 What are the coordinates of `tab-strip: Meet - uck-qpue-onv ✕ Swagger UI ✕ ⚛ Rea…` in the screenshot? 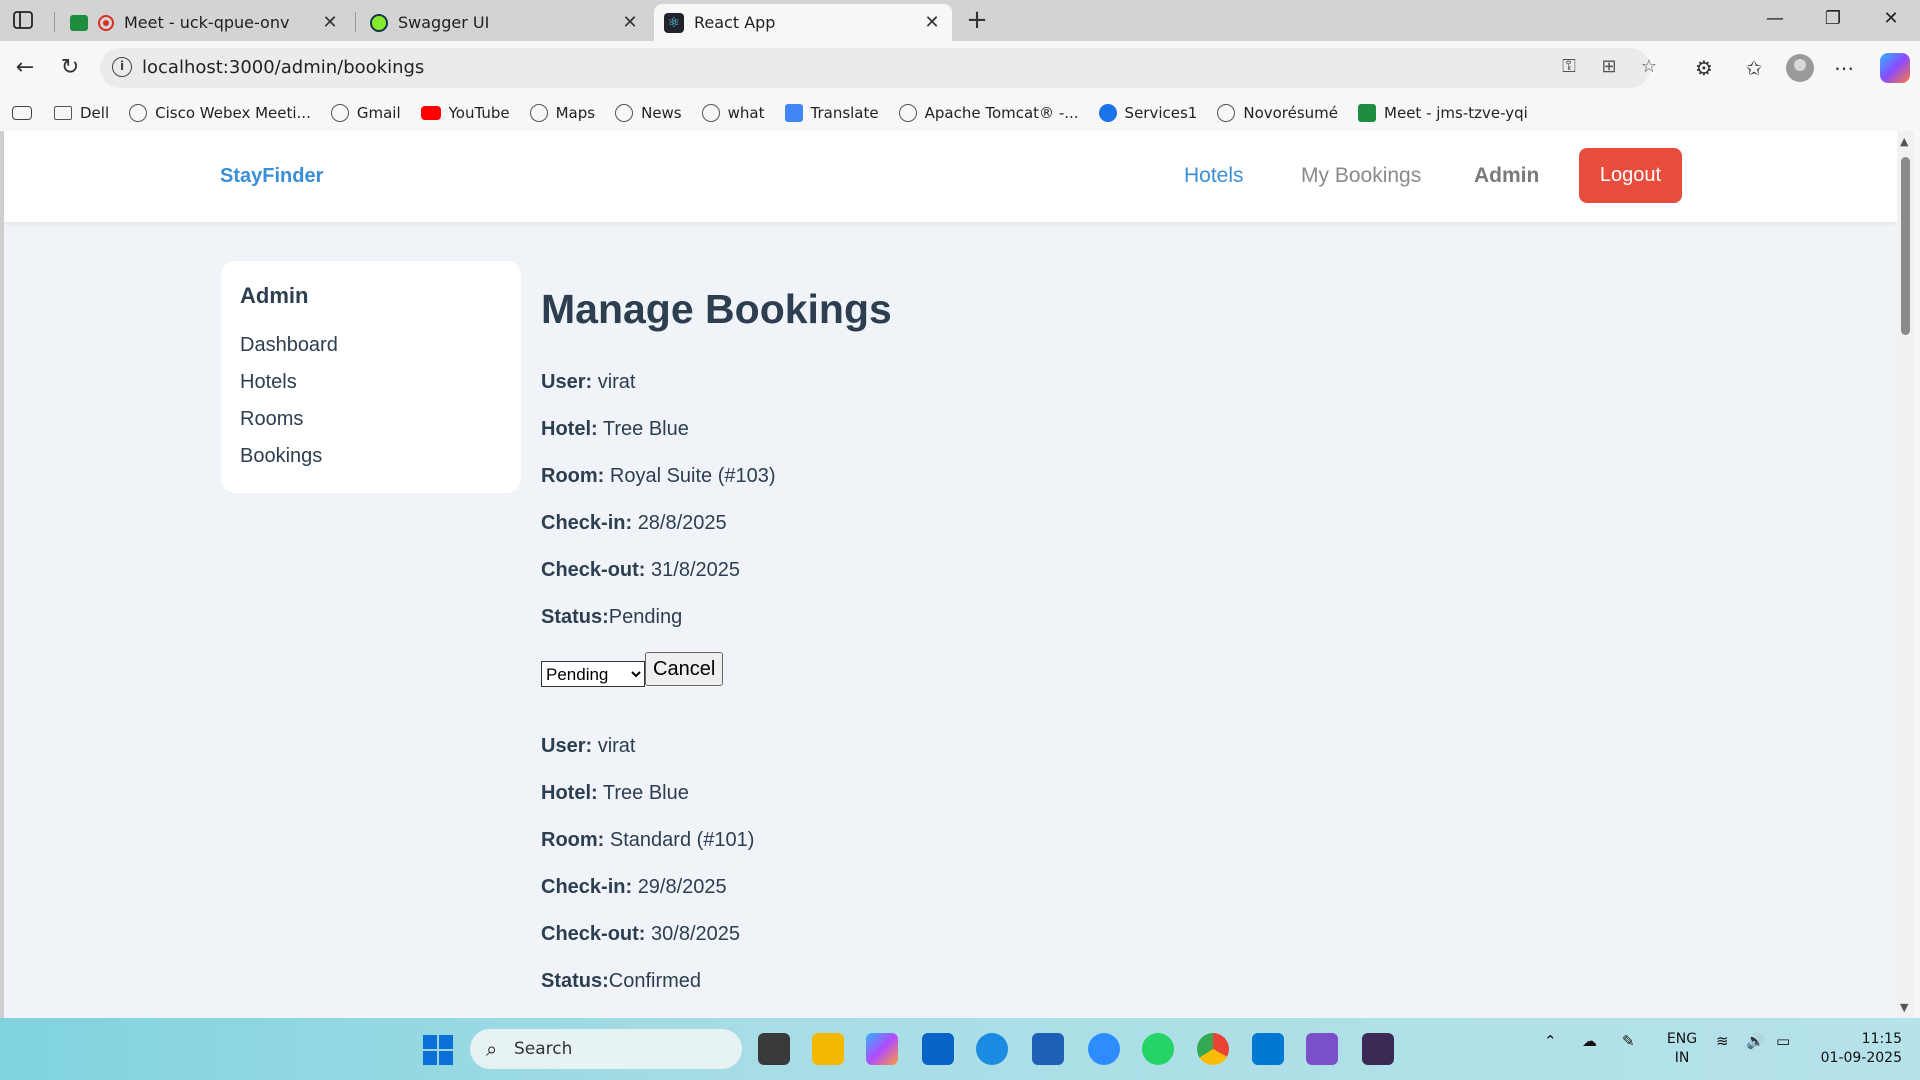 It's located at (960, 20).